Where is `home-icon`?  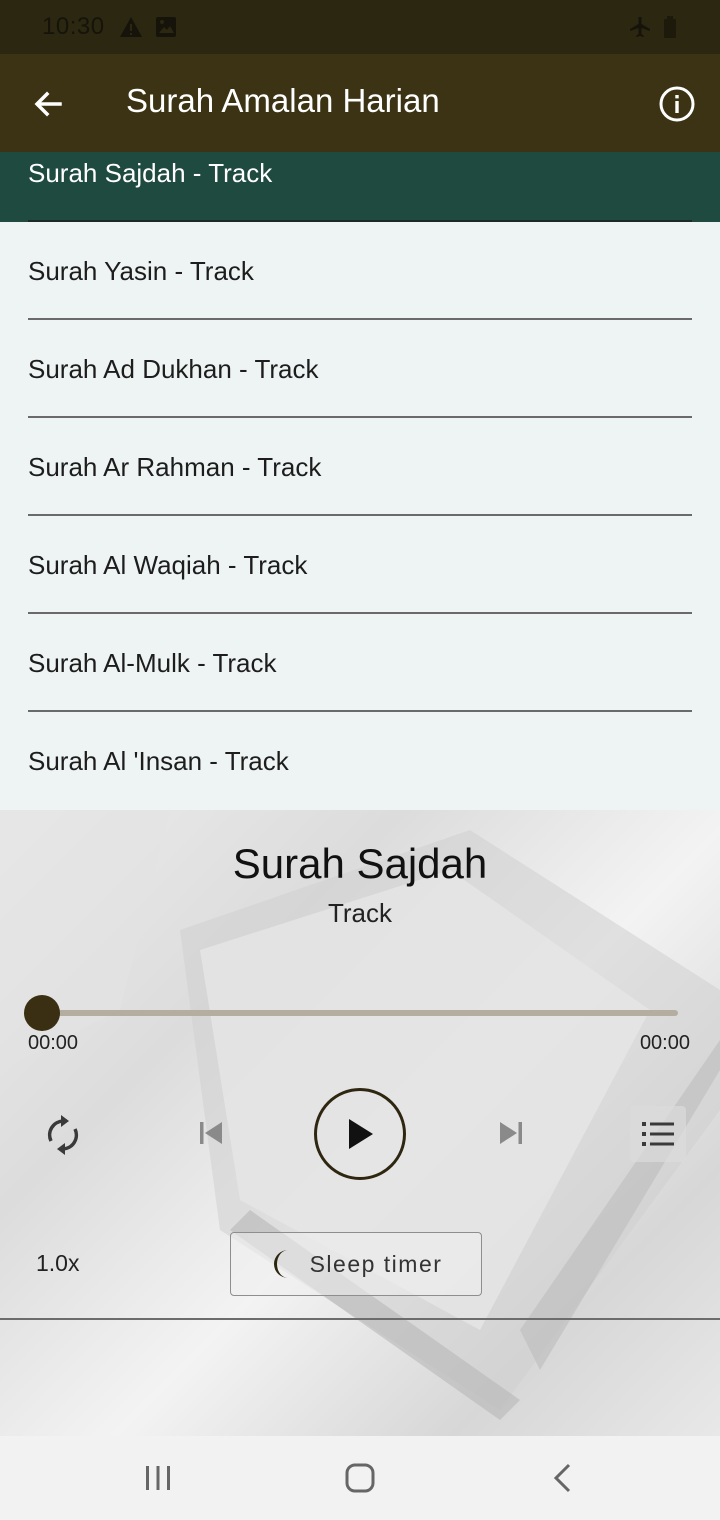 home-icon is located at coordinates (360, 1478).